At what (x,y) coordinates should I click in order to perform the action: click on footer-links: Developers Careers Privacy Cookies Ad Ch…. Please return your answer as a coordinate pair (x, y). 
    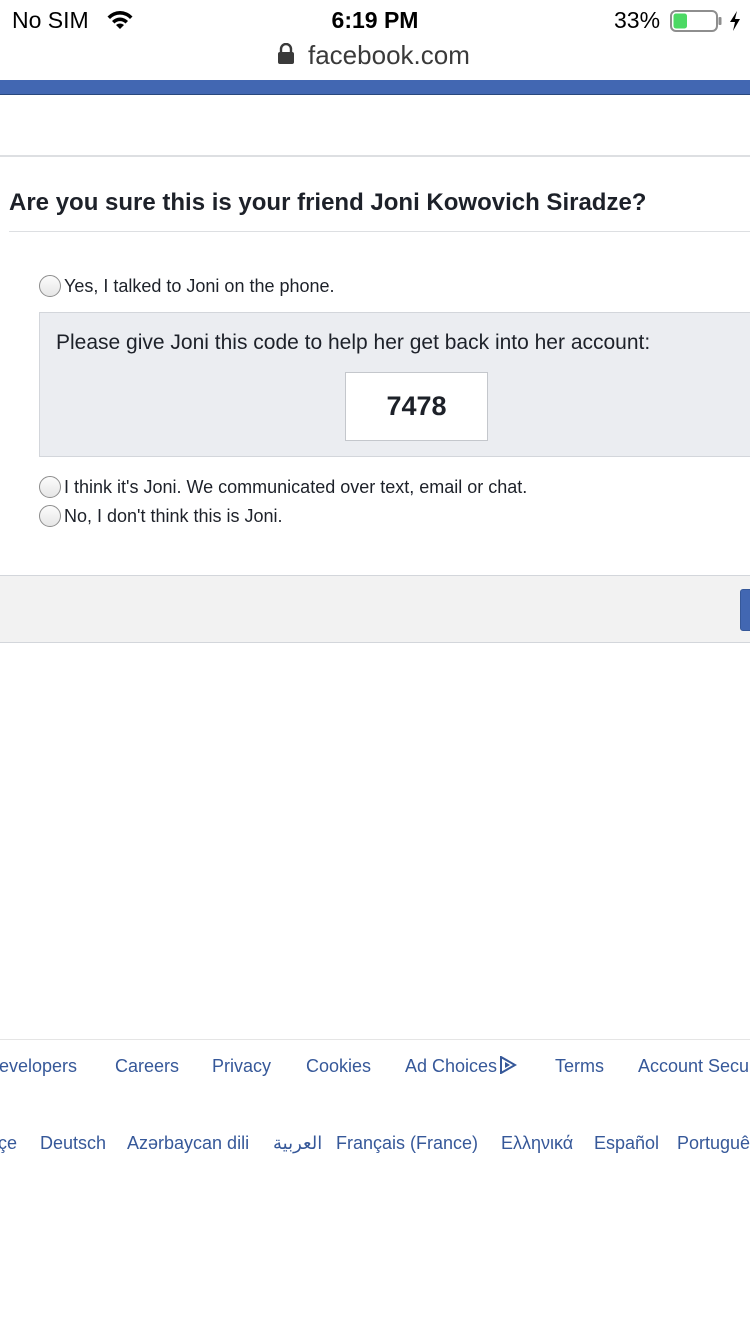
    Looking at the image, I should click on (375, 1070).